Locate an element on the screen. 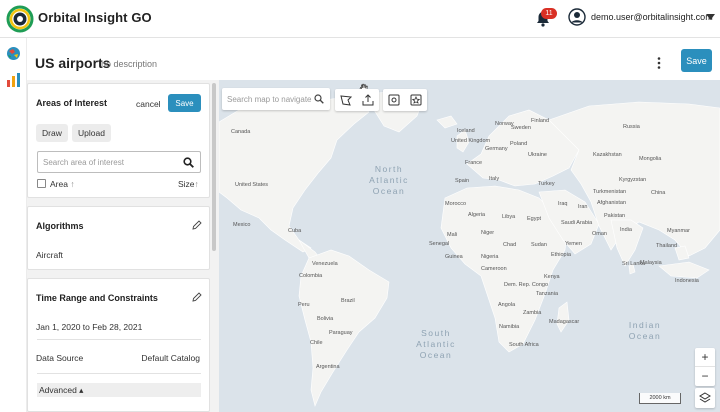  map-label: Iraq is located at coordinates (563, 204).